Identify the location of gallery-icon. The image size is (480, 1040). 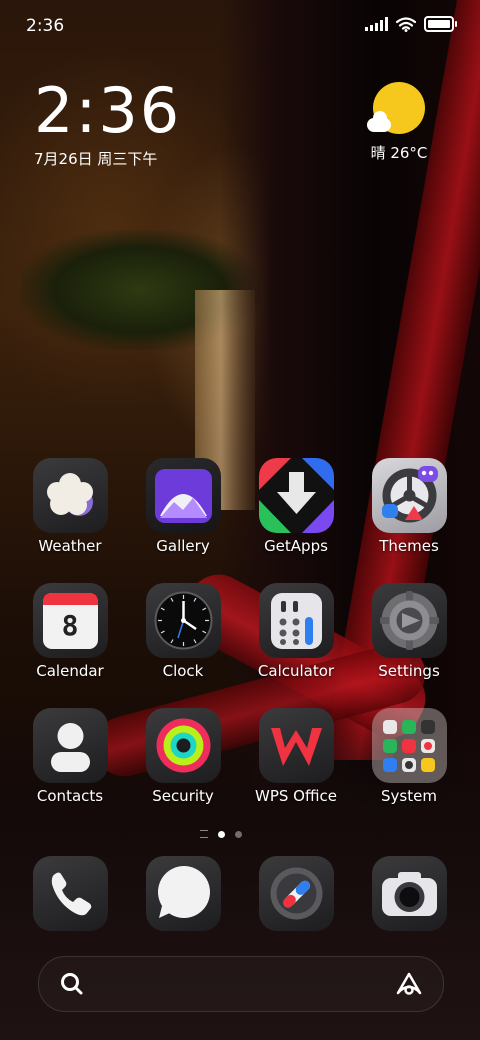
(183, 495).